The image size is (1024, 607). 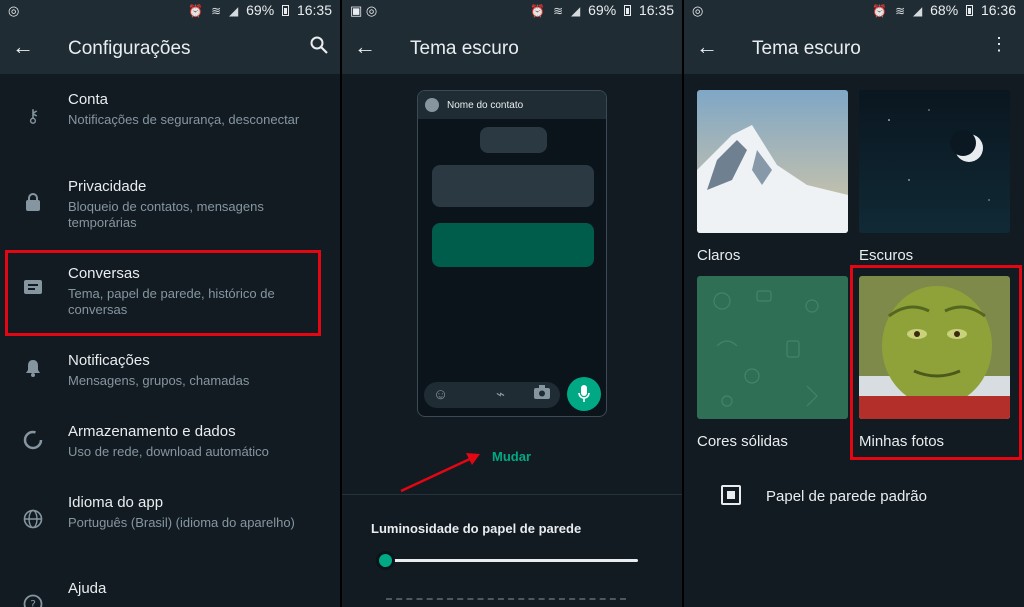 I want to click on clock: 16:36, so click(x=998, y=10).